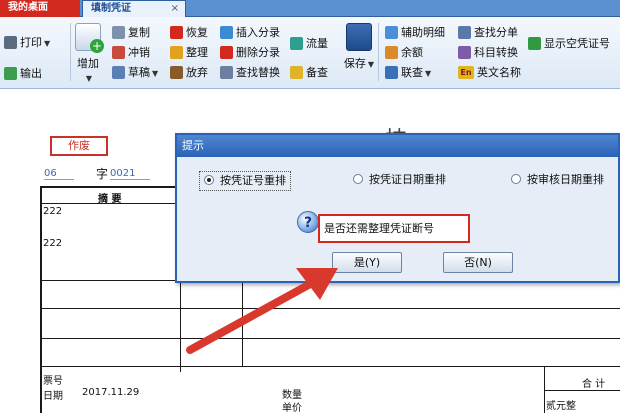 This screenshot has width=620, height=413. What do you see at coordinates (28, 7) in the screenshot?
I see `tab-my-desktop-label: 我的桌面` at bounding box center [28, 7].